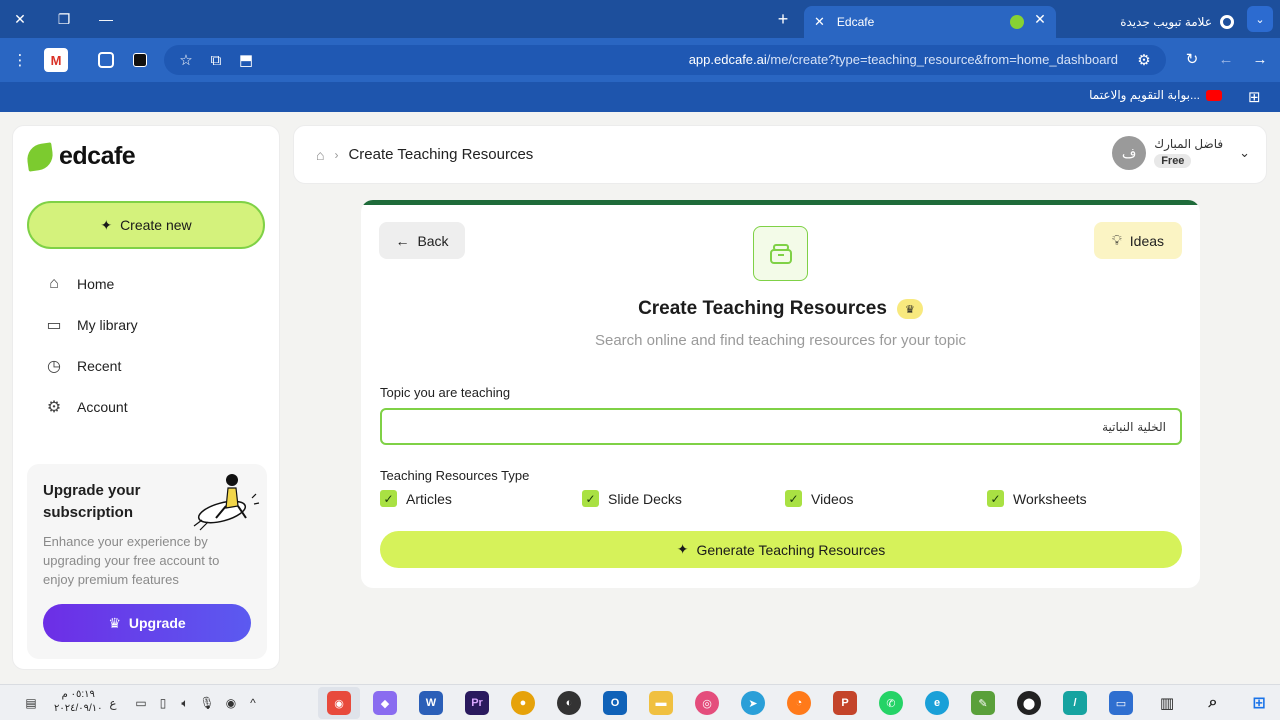 The height and width of the screenshot is (720, 1280). Describe the element at coordinates (707, 703) in the screenshot. I see `app-photos-icon: ◎` at that location.